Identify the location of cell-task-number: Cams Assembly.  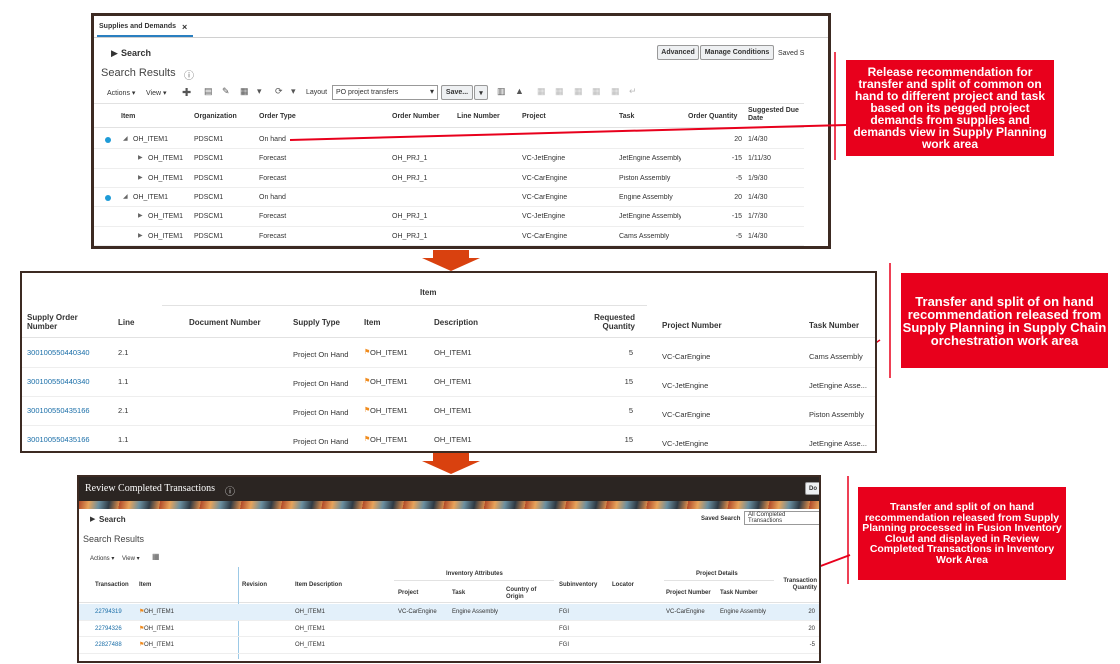
(836, 356).